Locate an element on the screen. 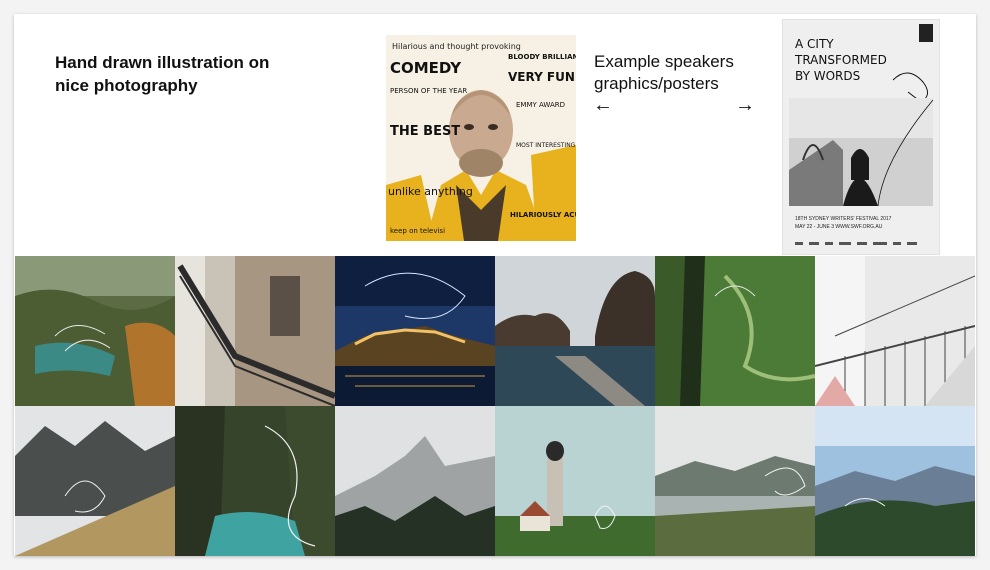 This screenshot has width=990, height=570. gallery-photo-waterfall-lakes is located at coordinates (95, 331).